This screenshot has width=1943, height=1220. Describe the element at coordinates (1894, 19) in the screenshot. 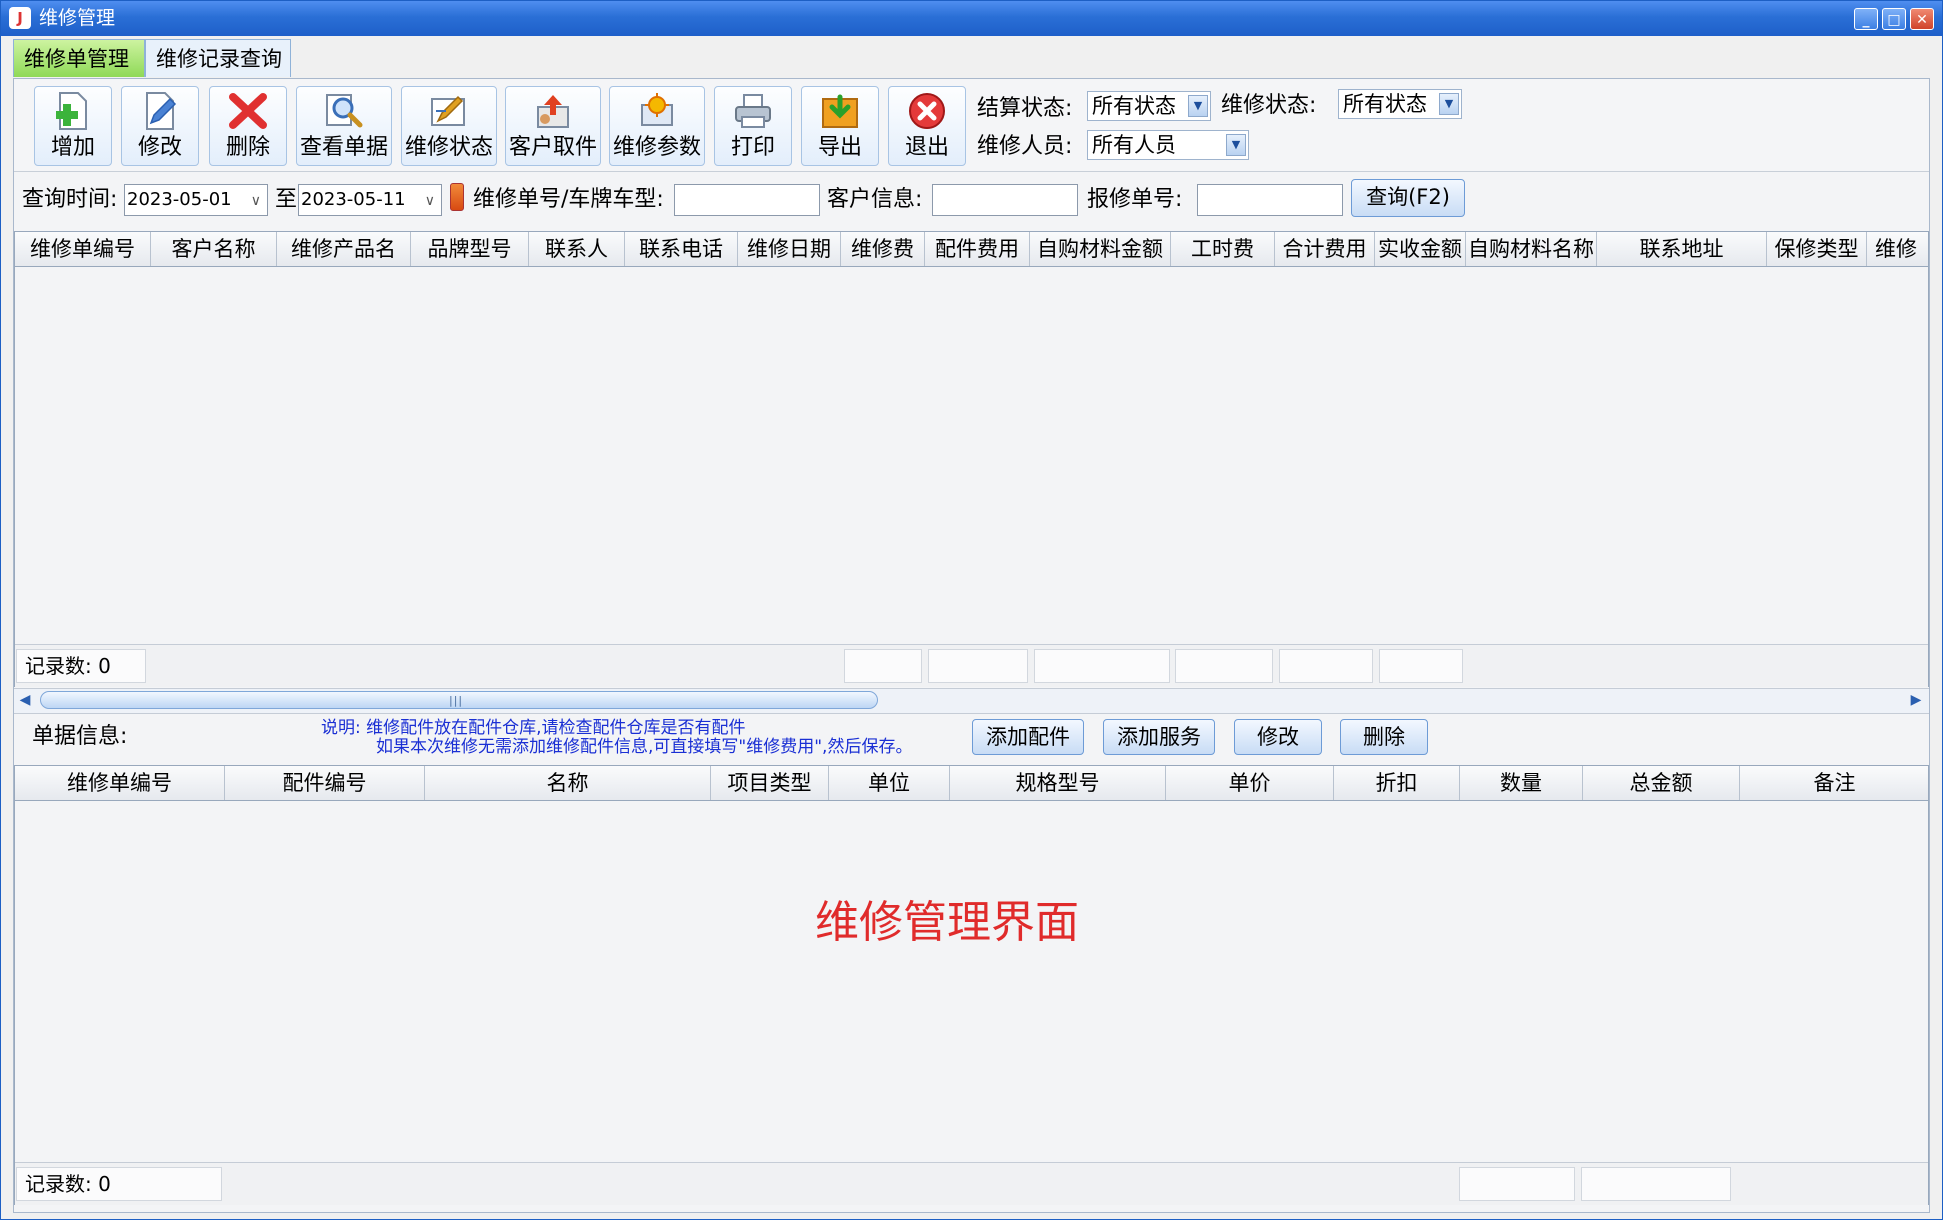

I see `maximize-button: □` at that location.